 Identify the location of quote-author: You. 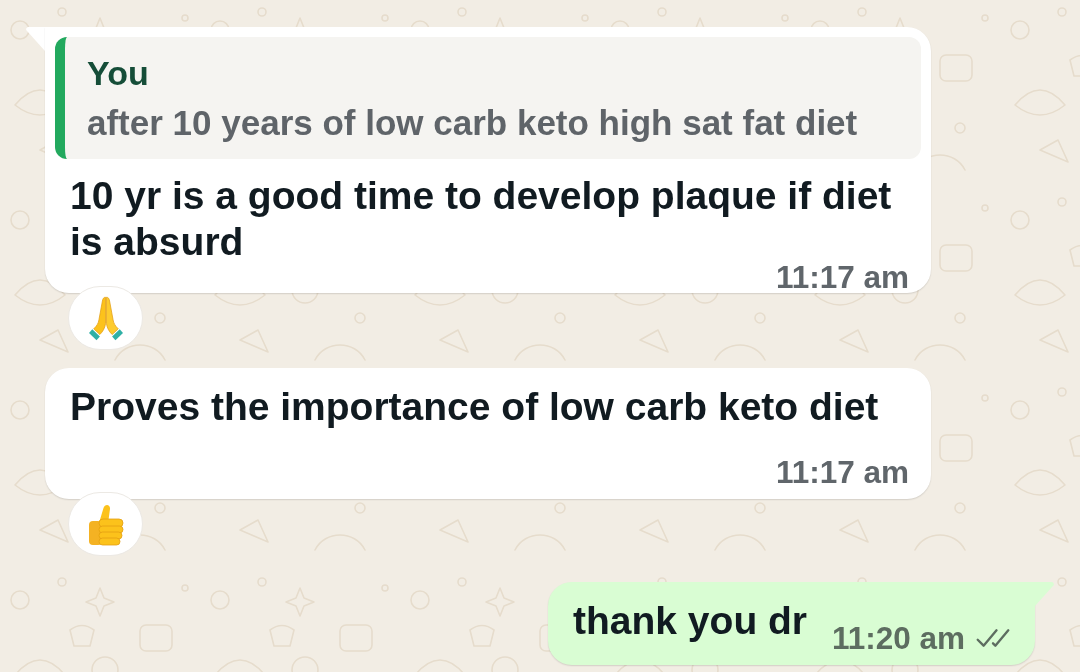
(118, 73).